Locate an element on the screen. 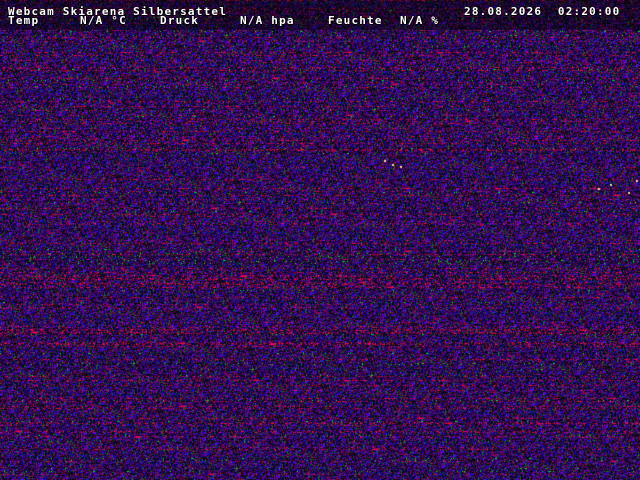  humidity-label: Feuchte is located at coordinates (355, 20).